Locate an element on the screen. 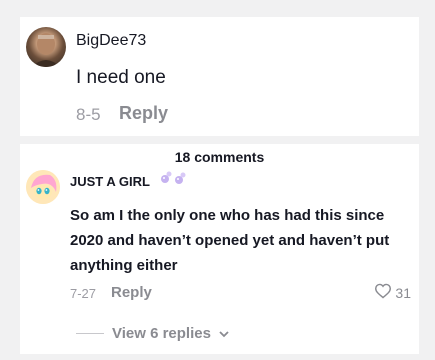 The width and height of the screenshot is (435, 360). comment-date: 7-27 is located at coordinates (83, 293).